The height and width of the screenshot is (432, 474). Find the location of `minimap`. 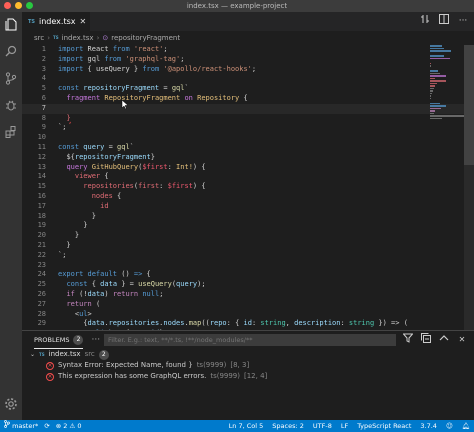

minimap is located at coordinates (447, 85).